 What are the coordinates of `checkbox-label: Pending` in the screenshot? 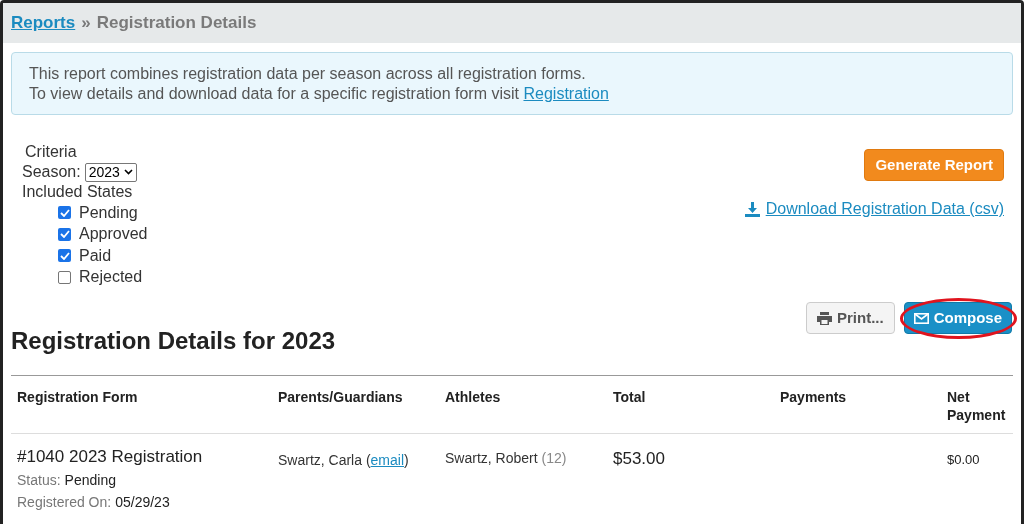 It's located at (108, 212).